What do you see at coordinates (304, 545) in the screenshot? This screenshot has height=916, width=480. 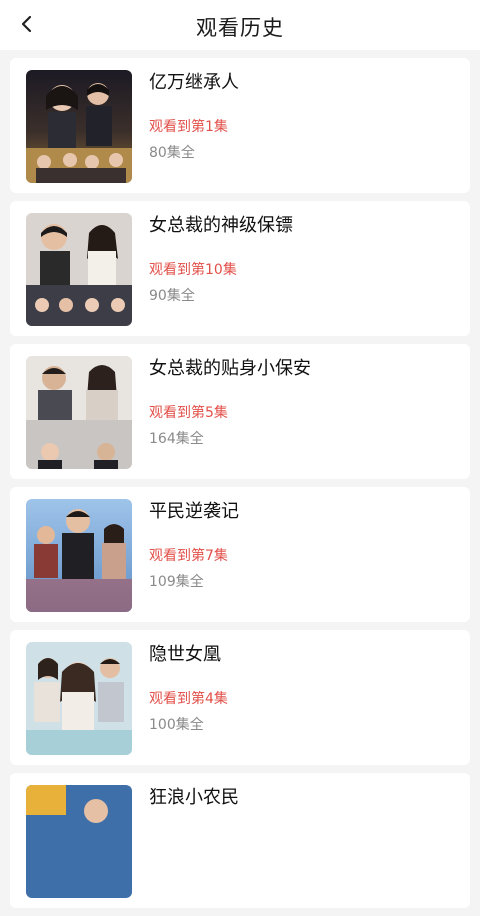 I see `history-info: 平民逆袭记 观看到第7集 109集全` at bounding box center [304, 545].